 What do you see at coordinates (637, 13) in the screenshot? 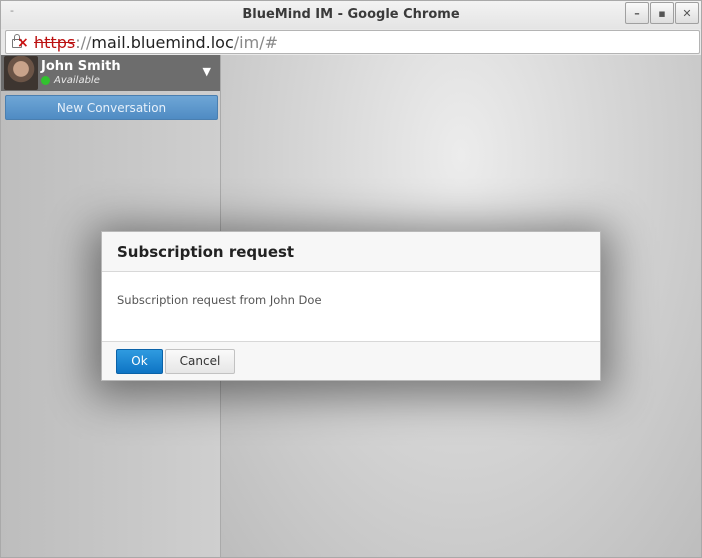
I see `minimize-button: –` at bounding box center [637, 13].